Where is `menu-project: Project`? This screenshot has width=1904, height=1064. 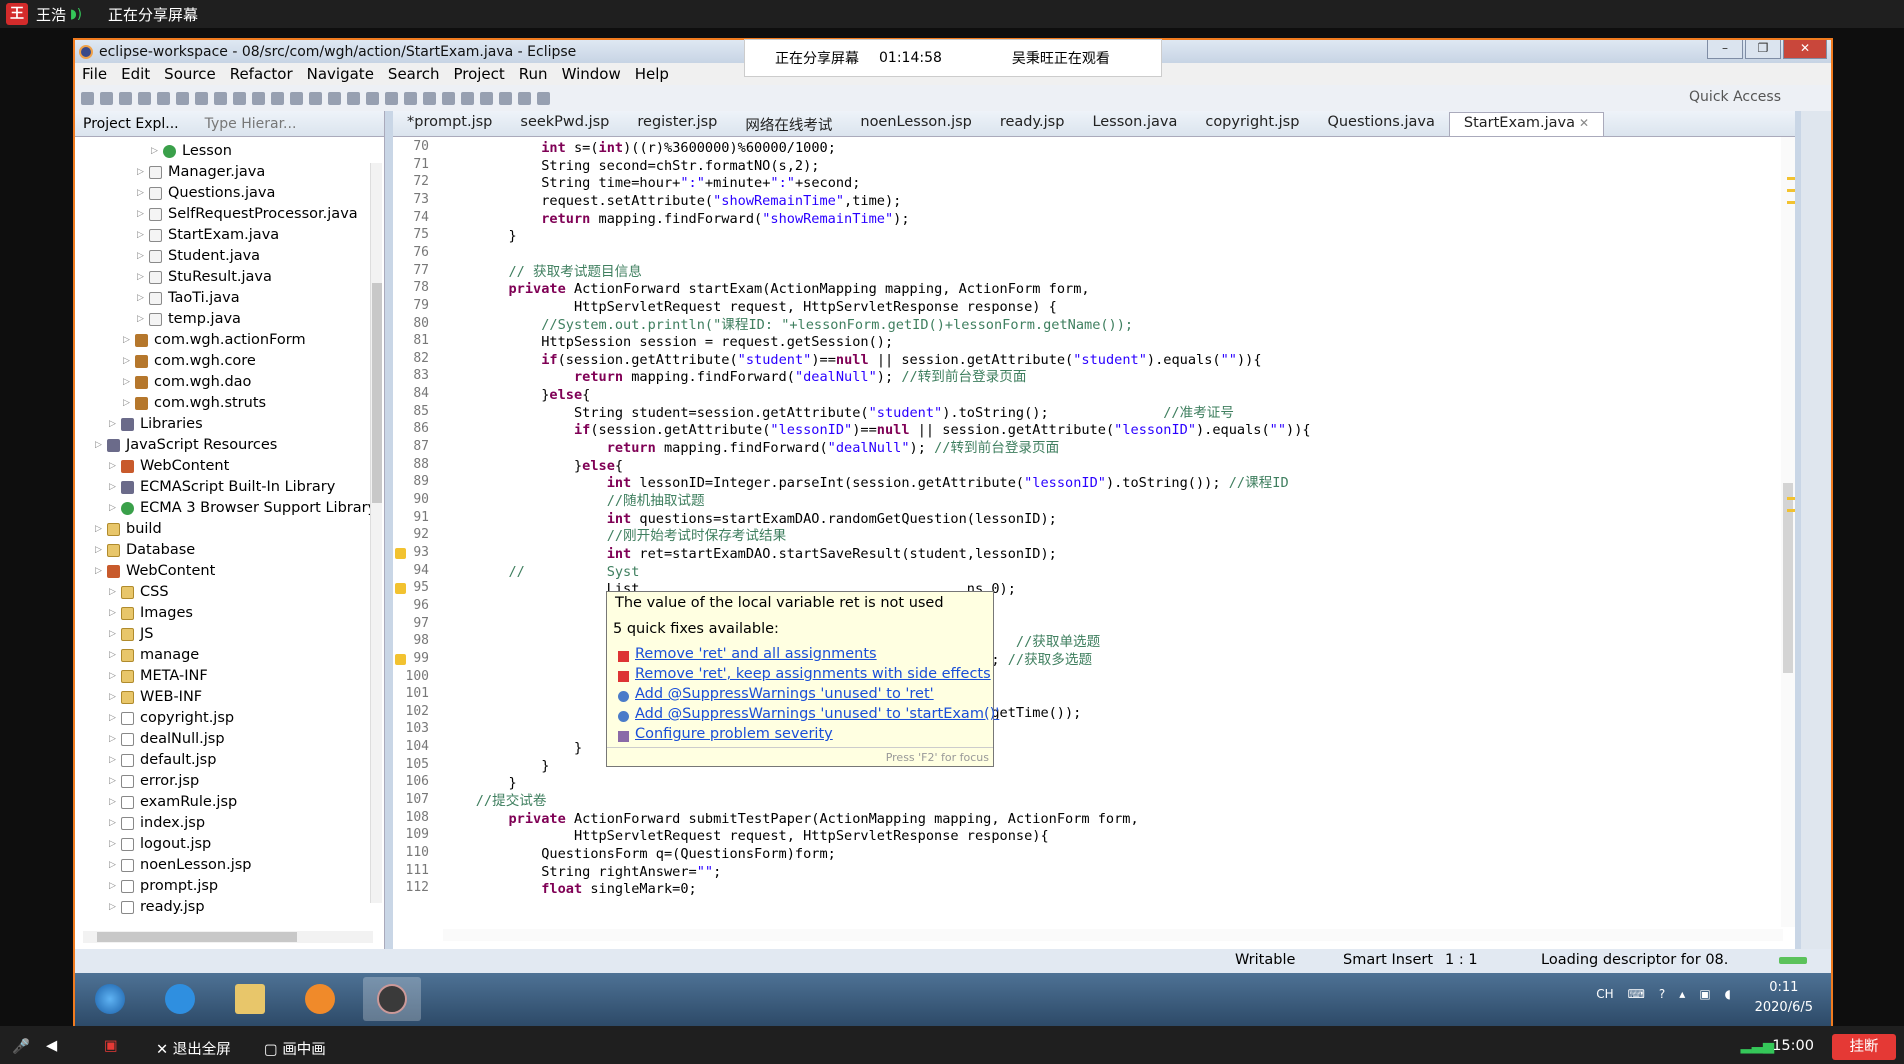
menu-project: Project is located at coordinates (478, 74).